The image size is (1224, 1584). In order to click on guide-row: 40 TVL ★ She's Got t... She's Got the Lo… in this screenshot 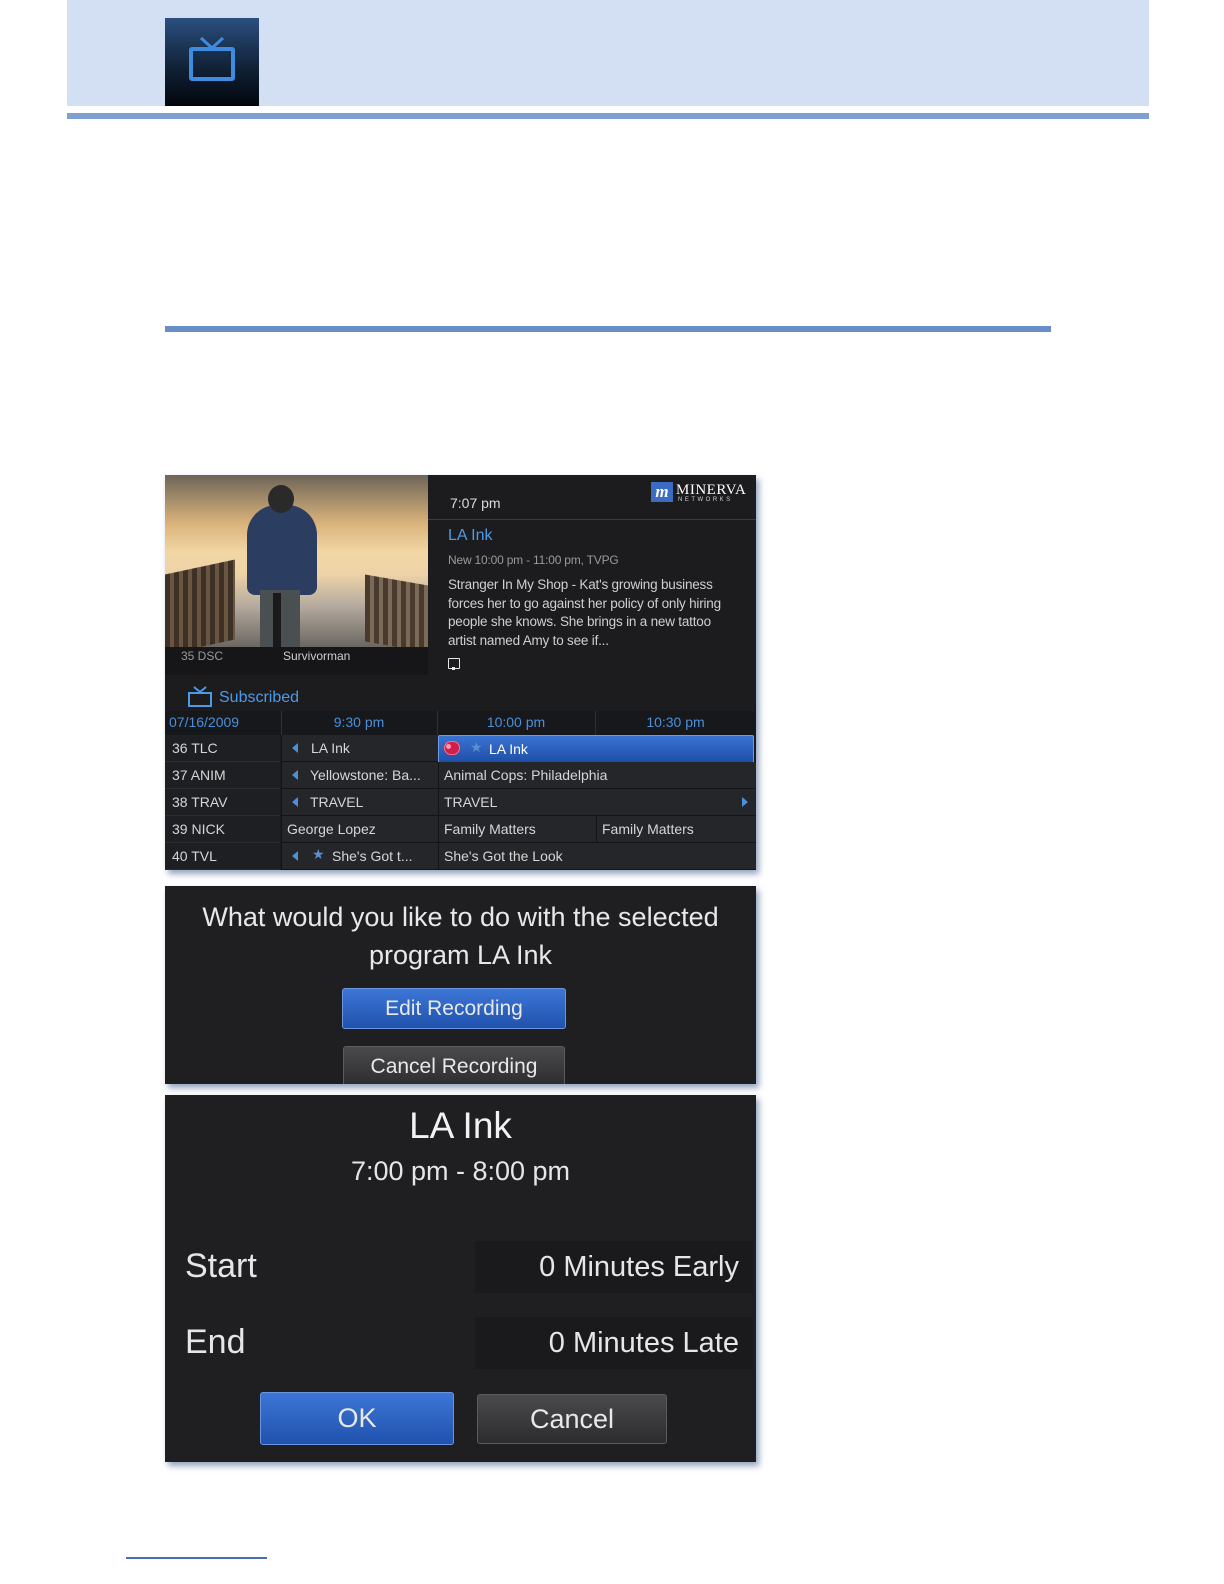, I will do `click(460, 856)`.